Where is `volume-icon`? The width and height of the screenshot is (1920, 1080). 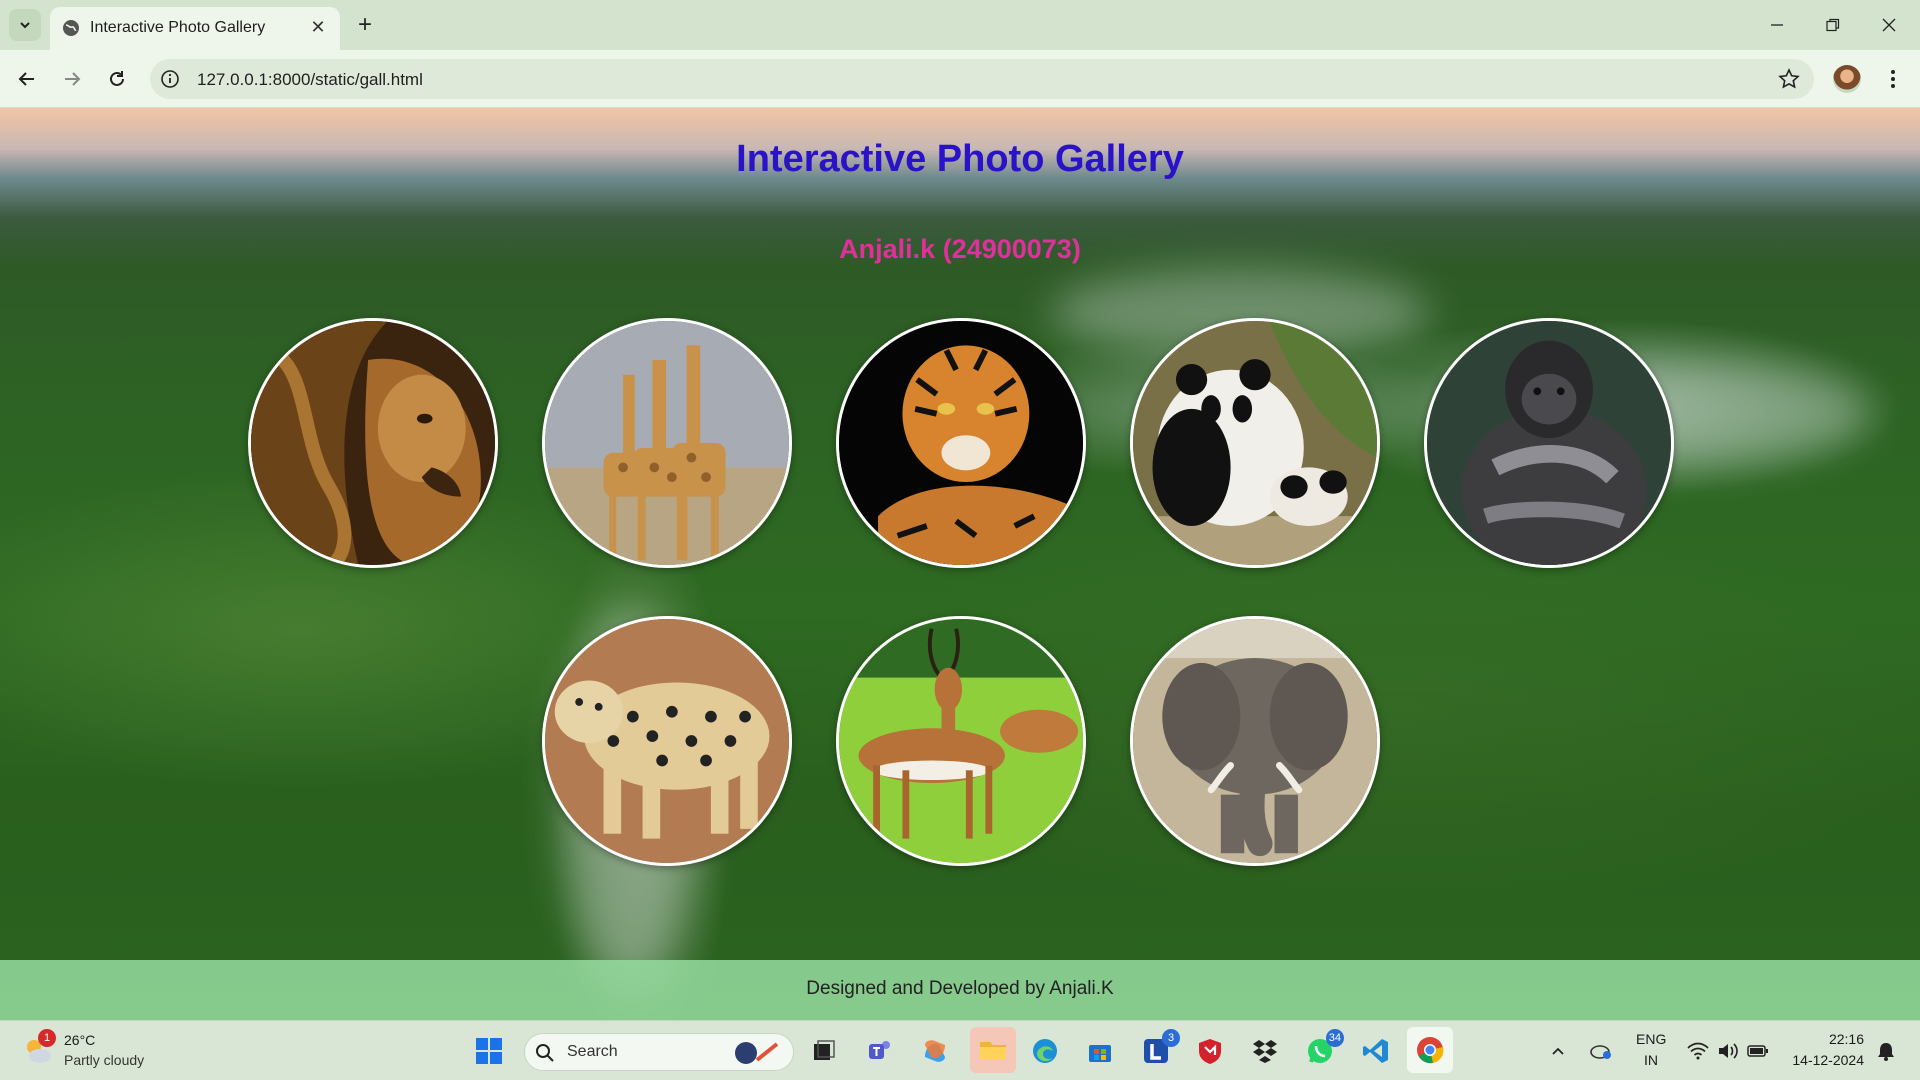 volume-icon is located at coordinates (1728, 1051).